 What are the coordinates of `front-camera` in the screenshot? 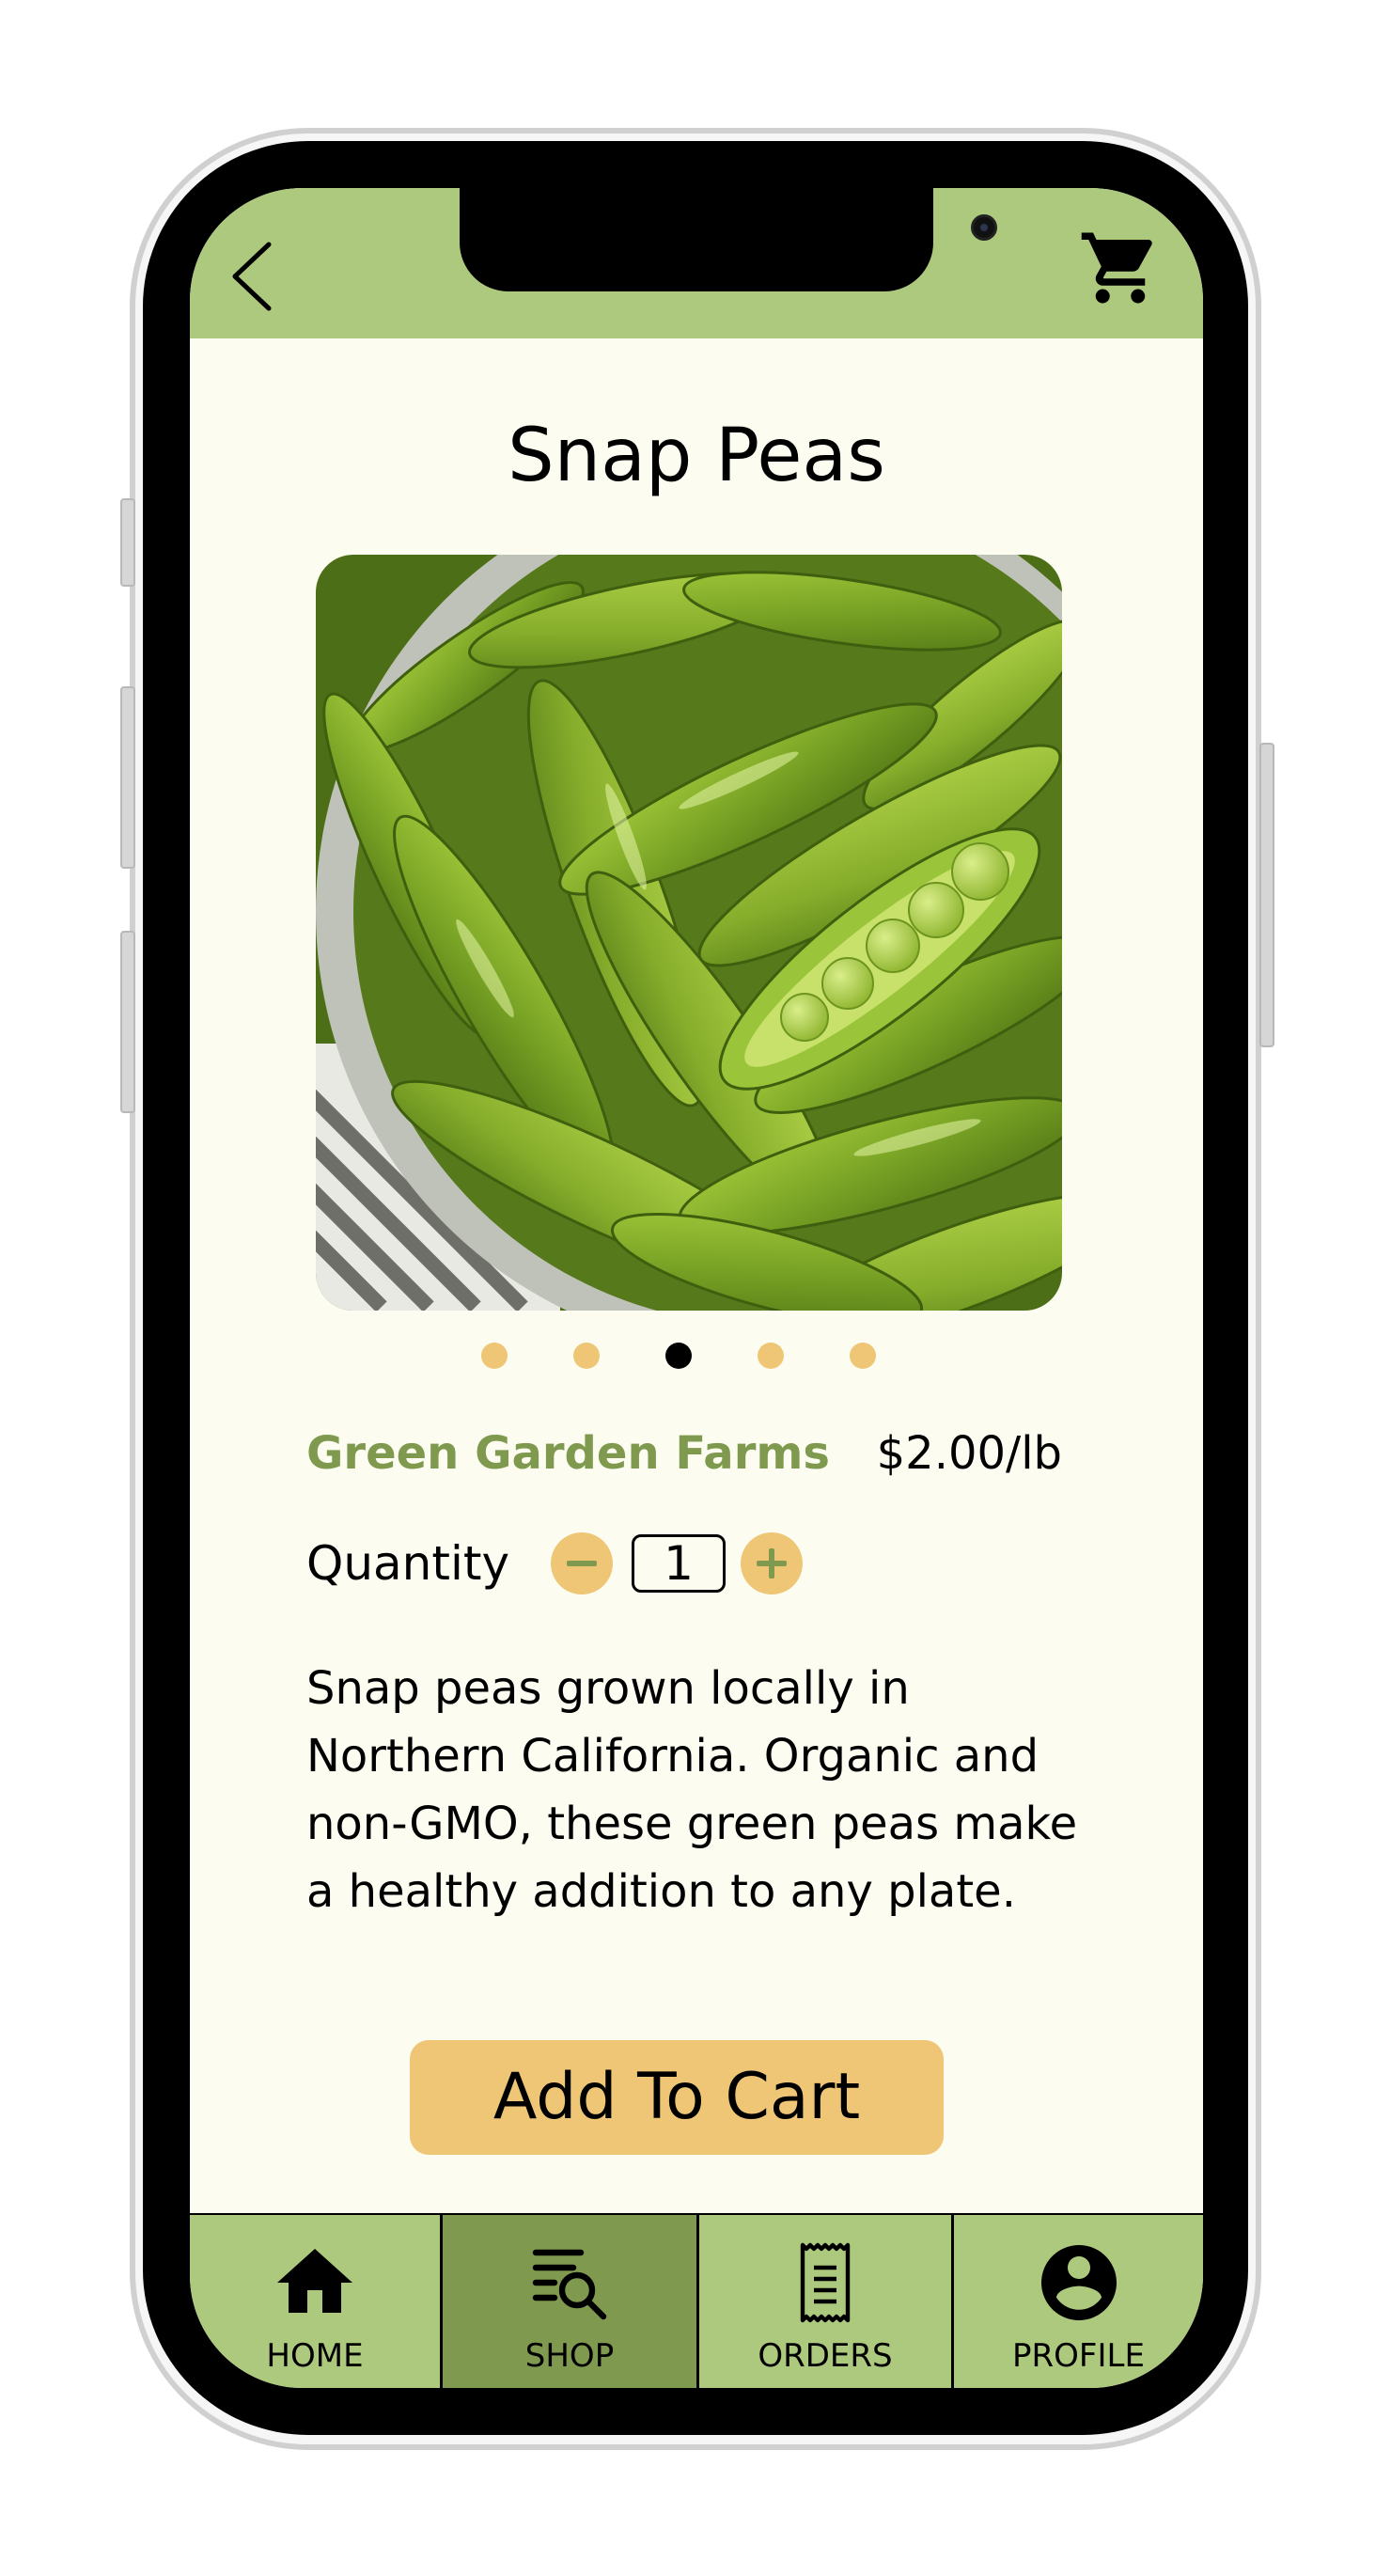 It's located at (984, 228).